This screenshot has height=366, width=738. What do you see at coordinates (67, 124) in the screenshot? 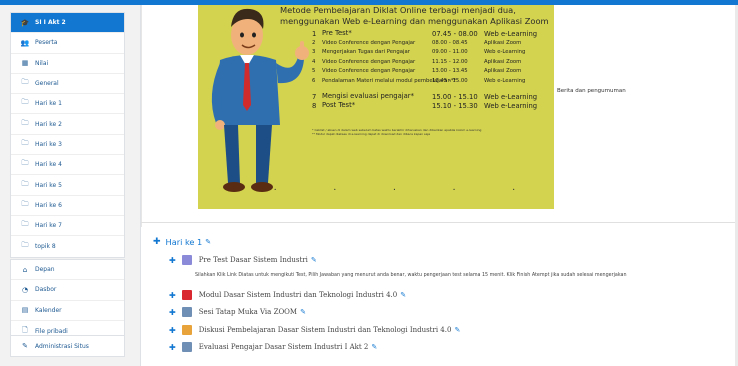
I see `sidebar-item: 🗀 Hari ke 2` at bounding box center [67, 124].